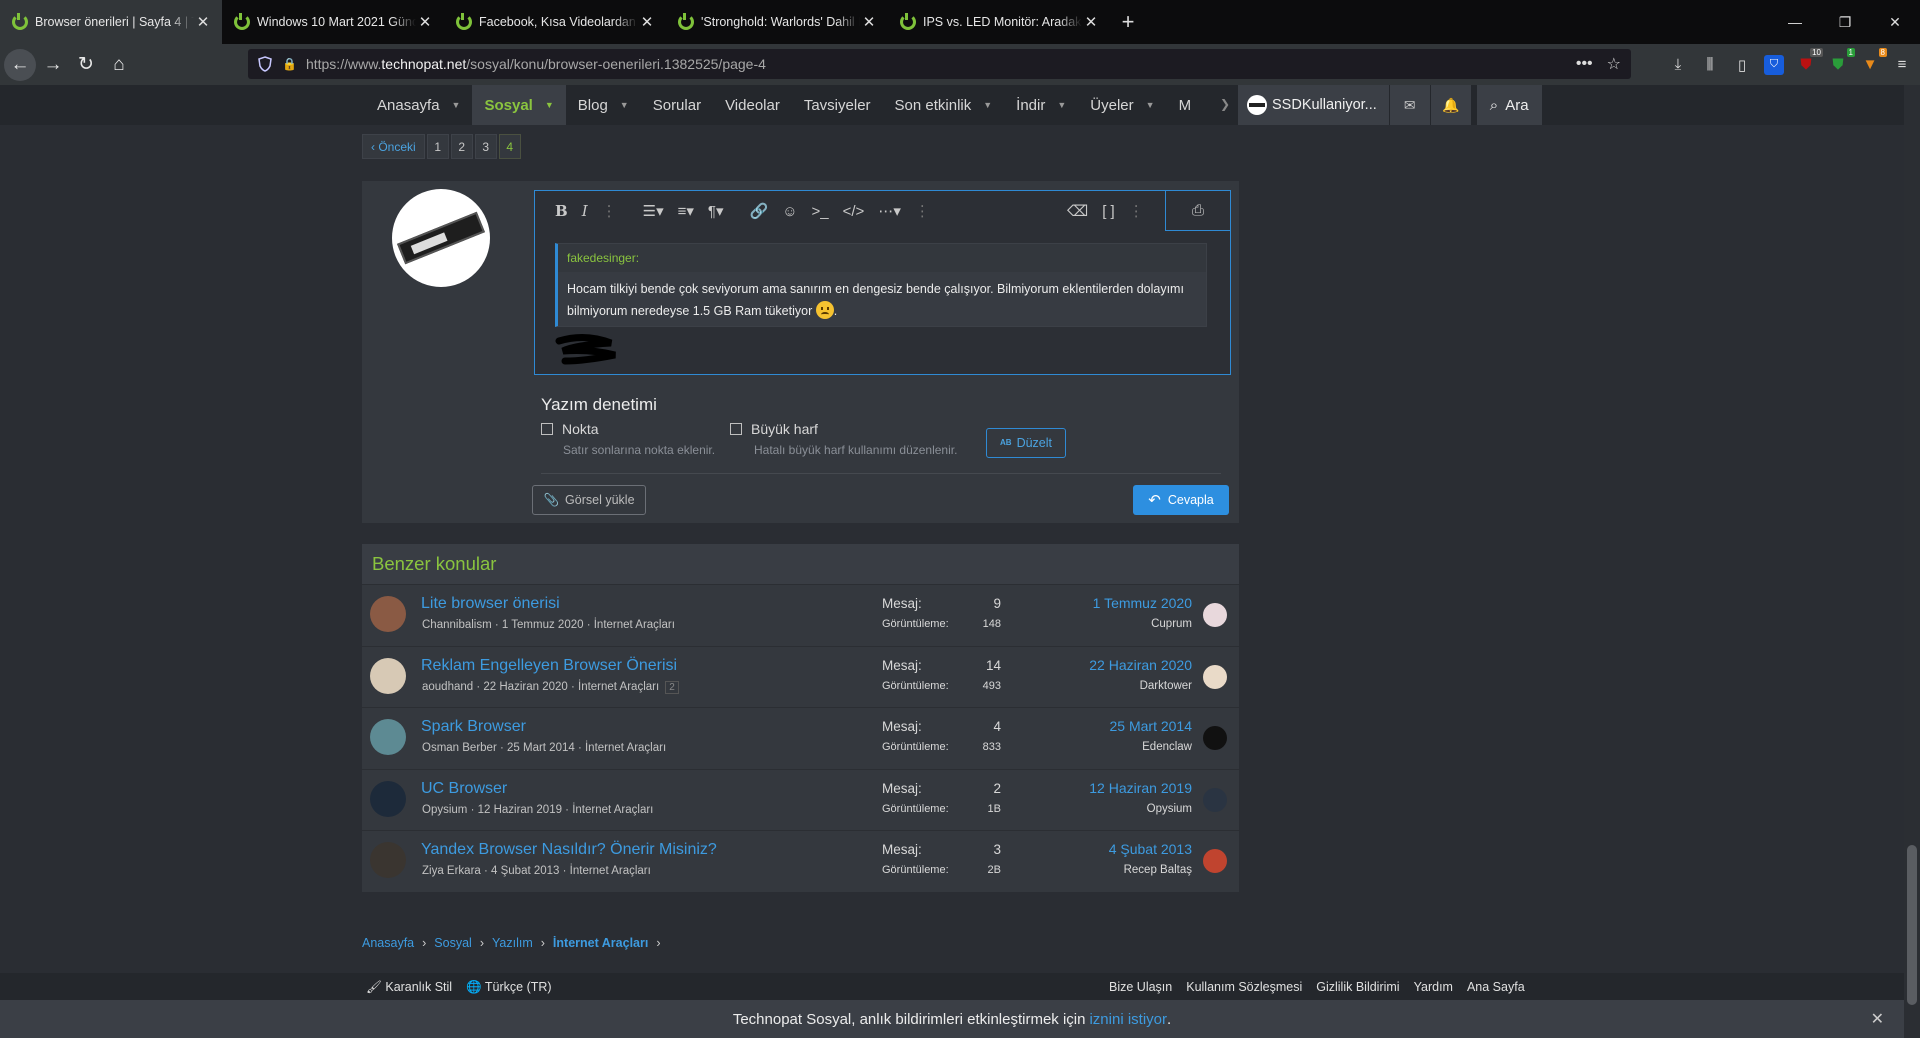 The image size is (1920, 1038). What do you see at coordinates (549, 666) in the screenshot?
I see `thread-title-link: Reklam Engelleyen Browser Önerisi` at bounding box center [549, 666].